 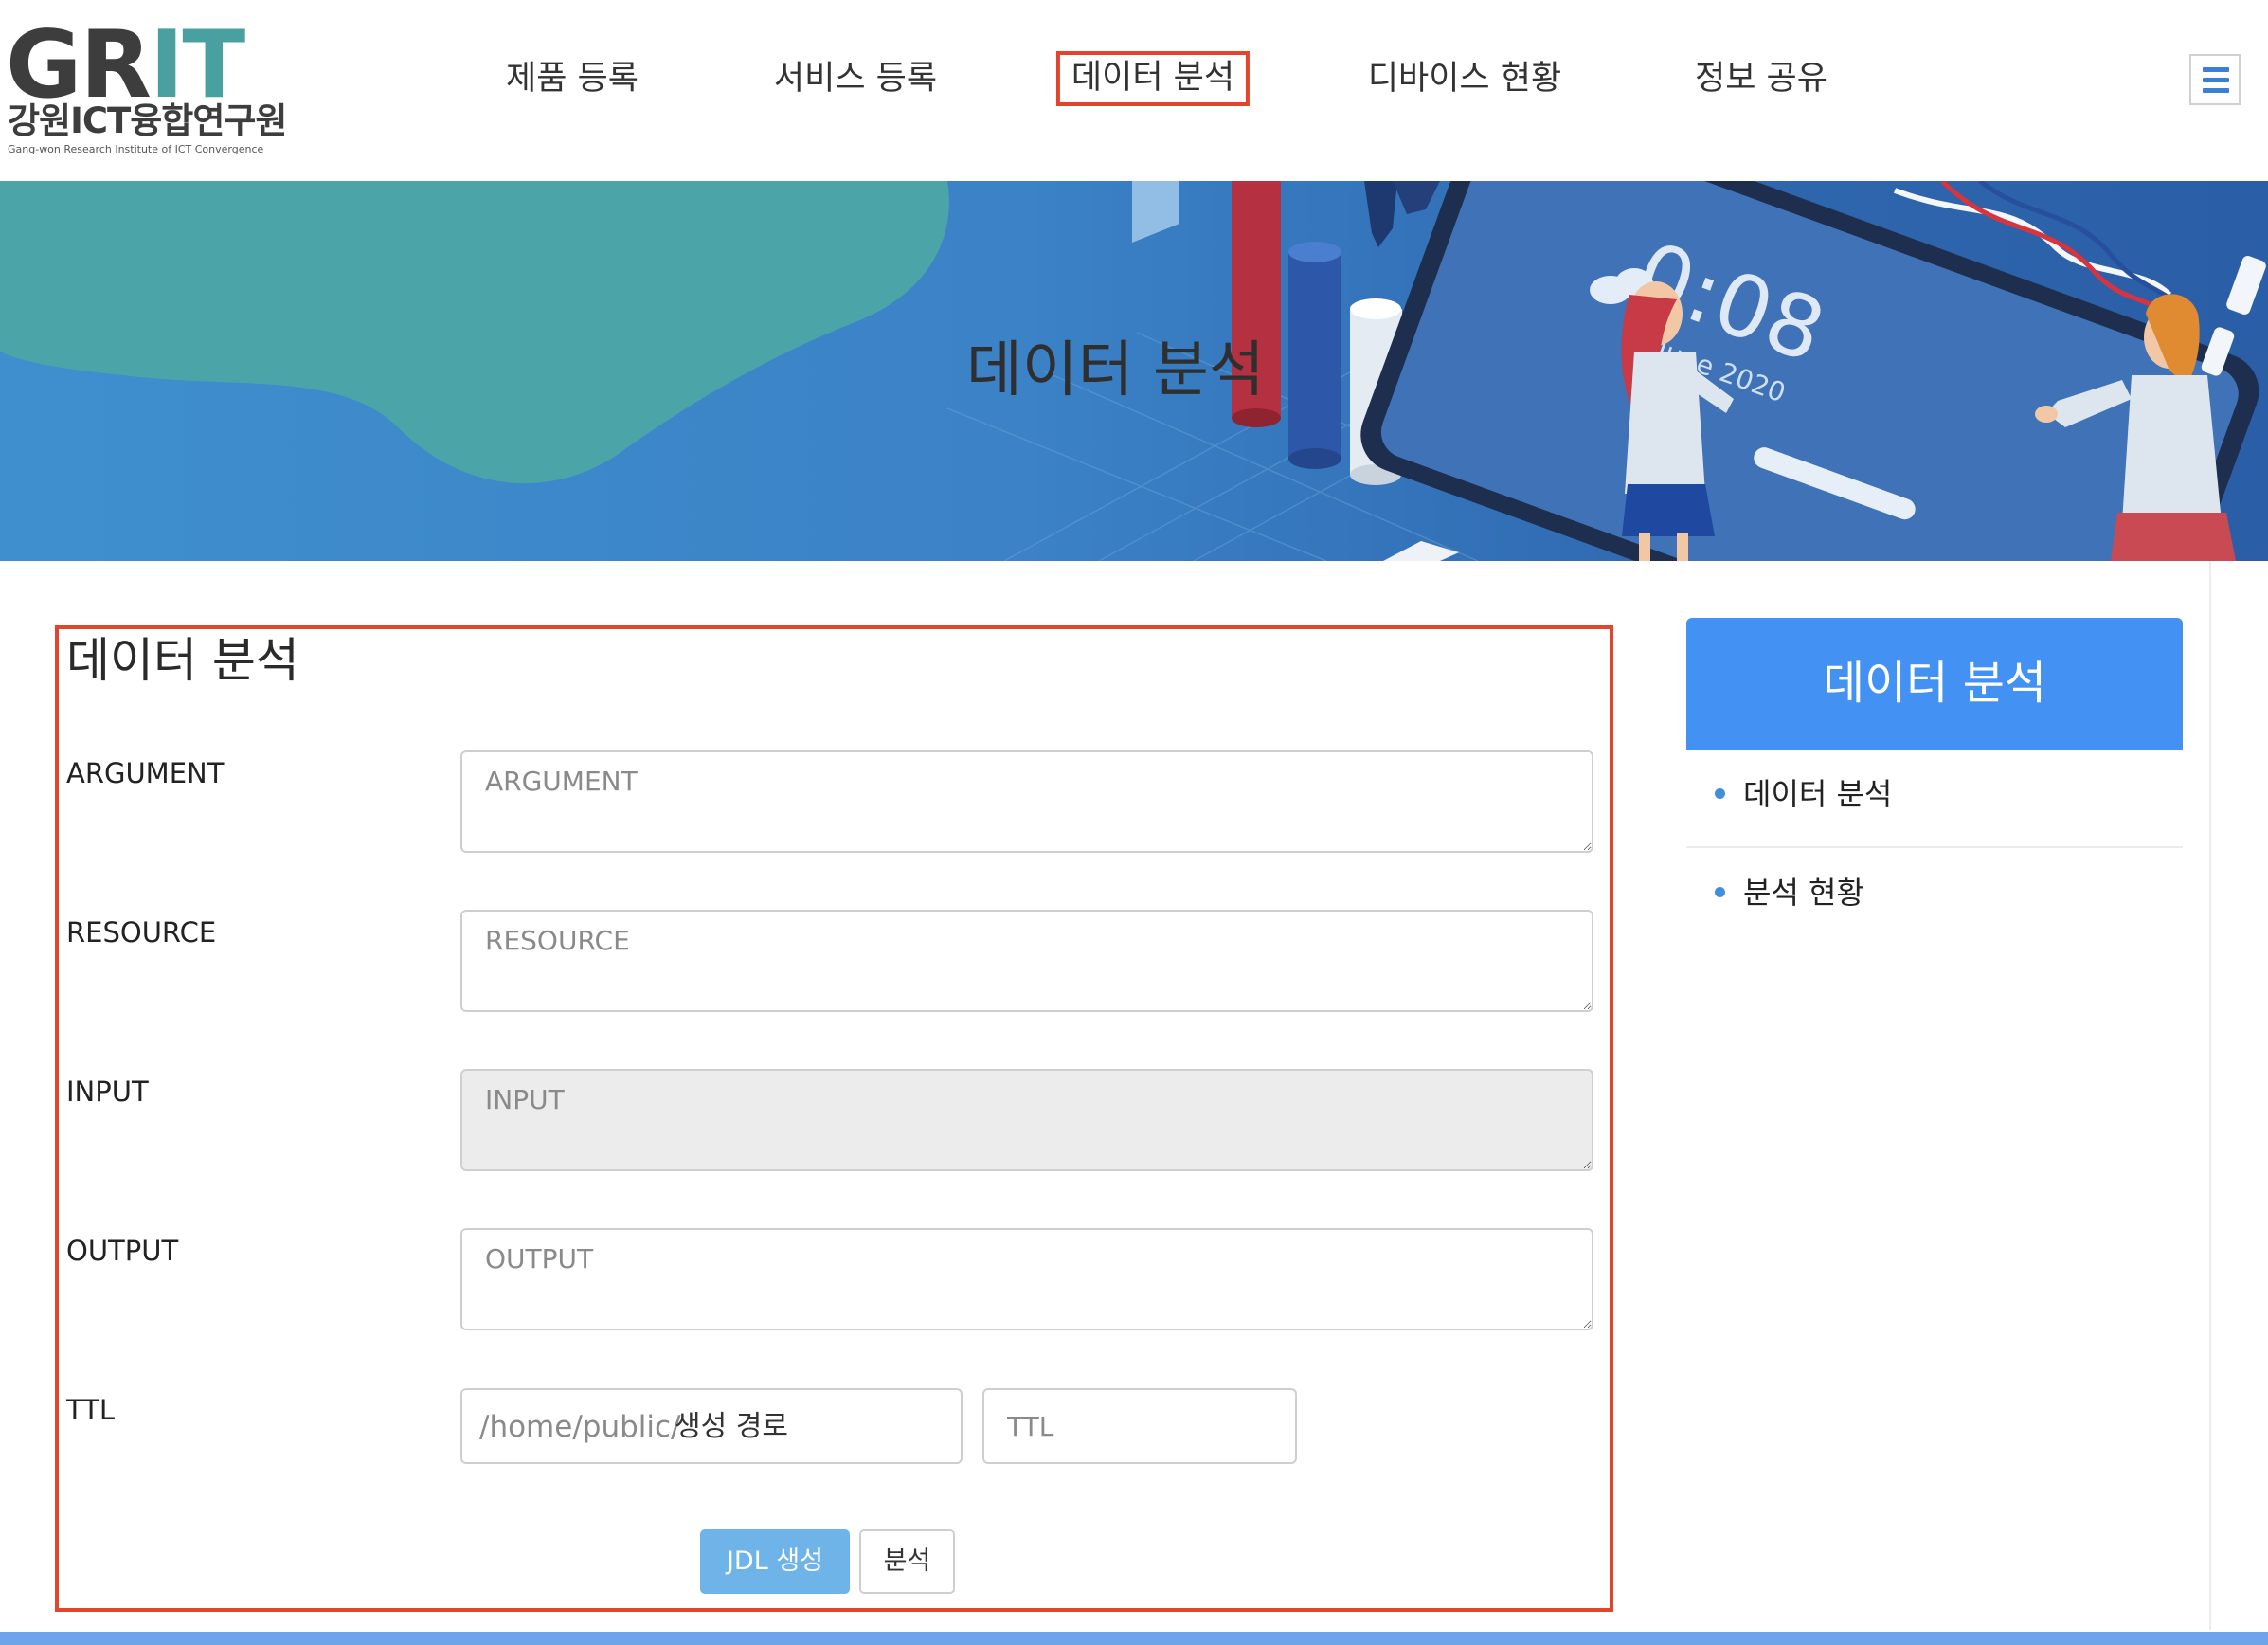 I want to click on resource-label: RESOURCE, so click(x=141, y=932).